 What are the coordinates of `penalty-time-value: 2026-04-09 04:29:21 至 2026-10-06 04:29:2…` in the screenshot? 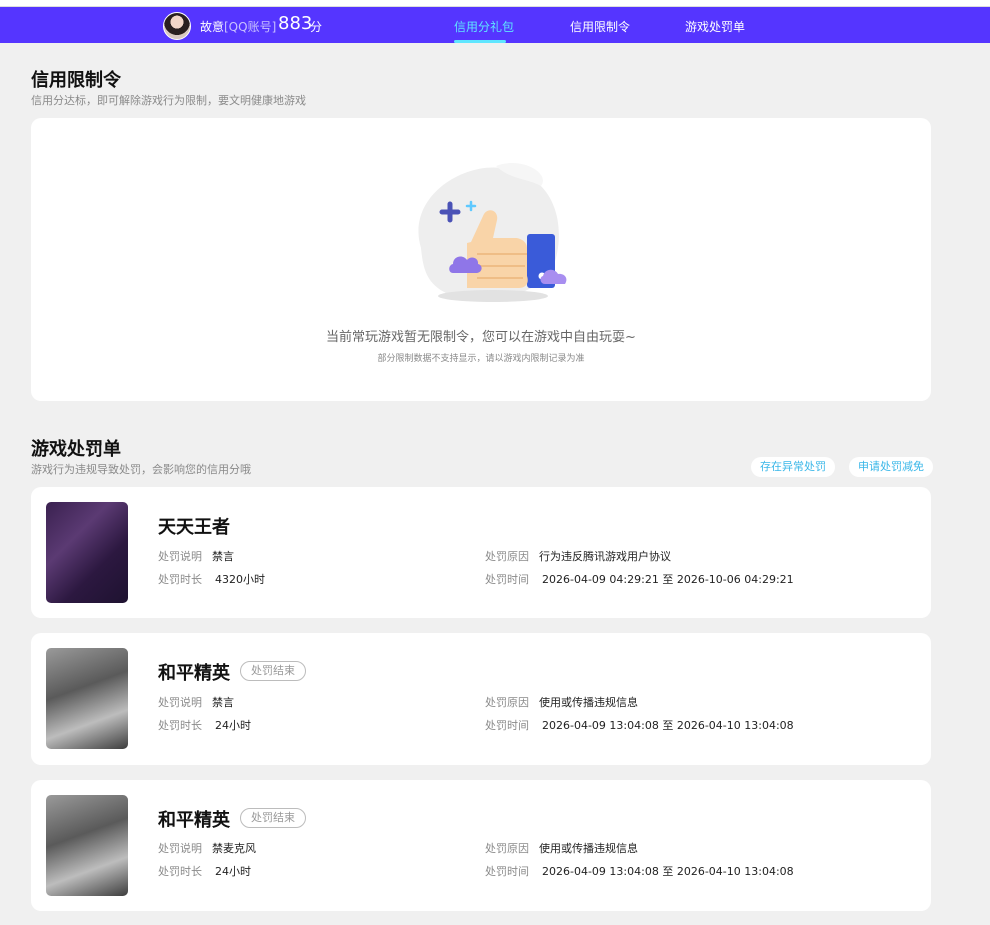 It's located at (668, 579).